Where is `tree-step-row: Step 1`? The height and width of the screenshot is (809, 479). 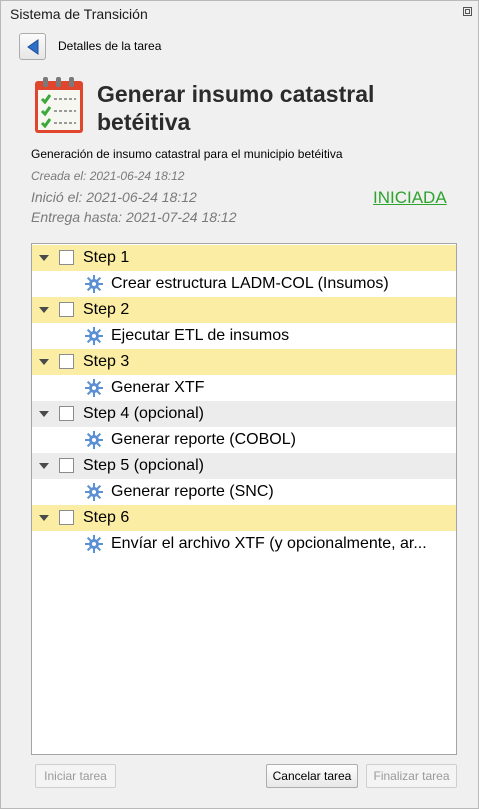
tree-step-row: Step 1 is located at coordinates (244, 258).